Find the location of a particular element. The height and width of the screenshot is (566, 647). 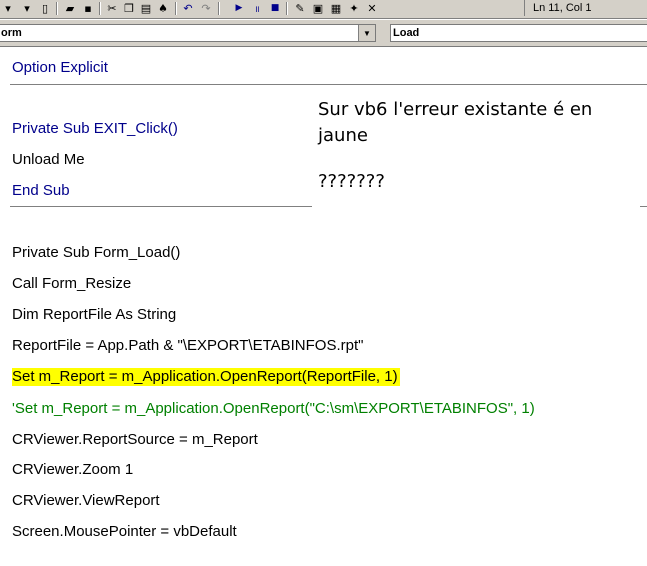

pause-icon: ॥ is located at coordinates (257, 8).